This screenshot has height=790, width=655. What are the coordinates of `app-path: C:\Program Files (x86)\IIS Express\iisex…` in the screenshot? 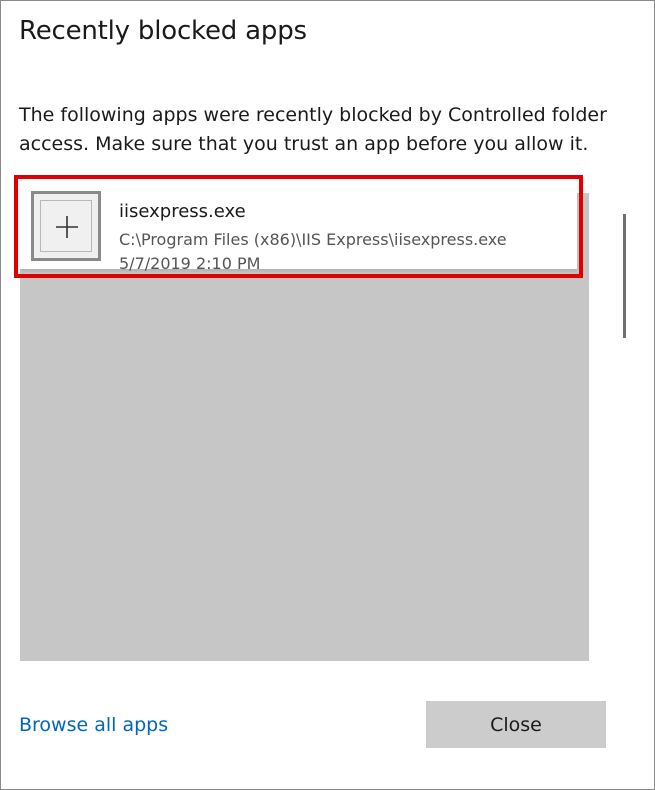 It's located at (313, 239).